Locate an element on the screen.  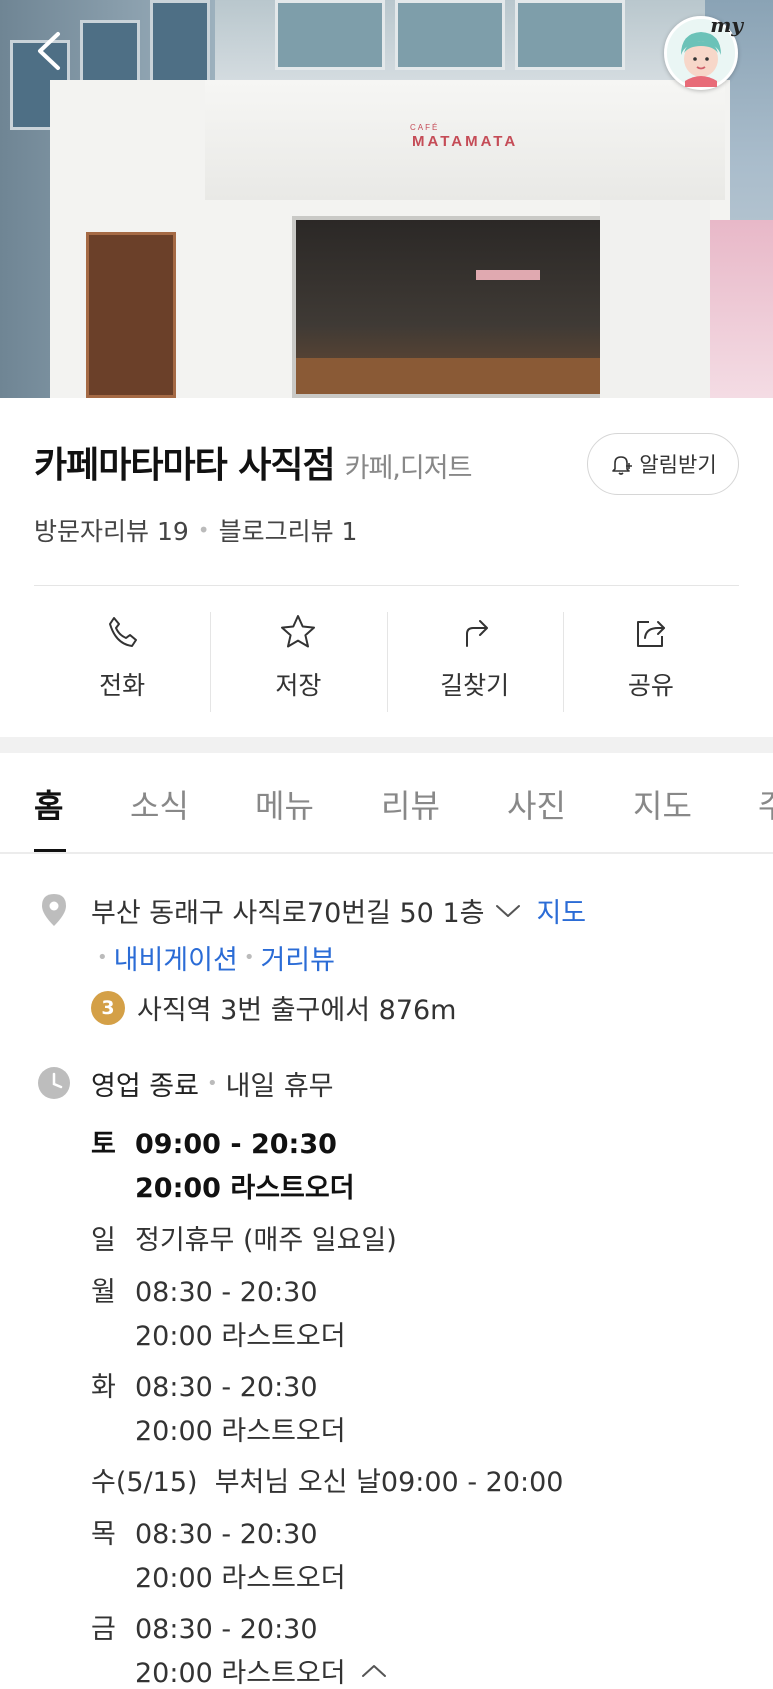
subway-row: 3 사직역 3번 출구에서 876m is located at coordinates (273, 1007).